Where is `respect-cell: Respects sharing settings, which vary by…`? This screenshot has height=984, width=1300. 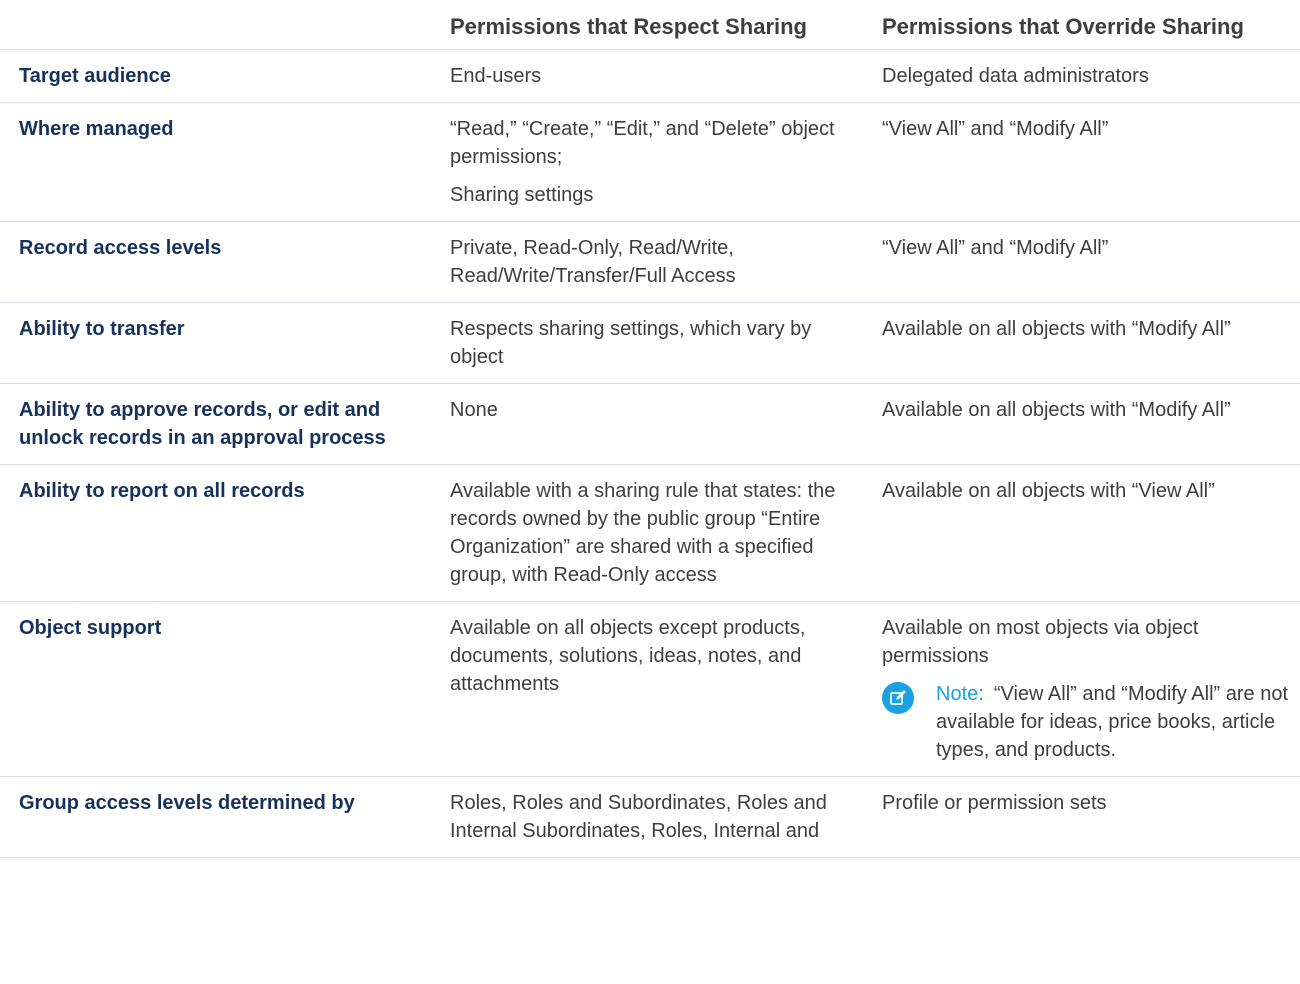 respect-cell: Respects sharing settings, which vary by… is located at coordinates (660, 343).